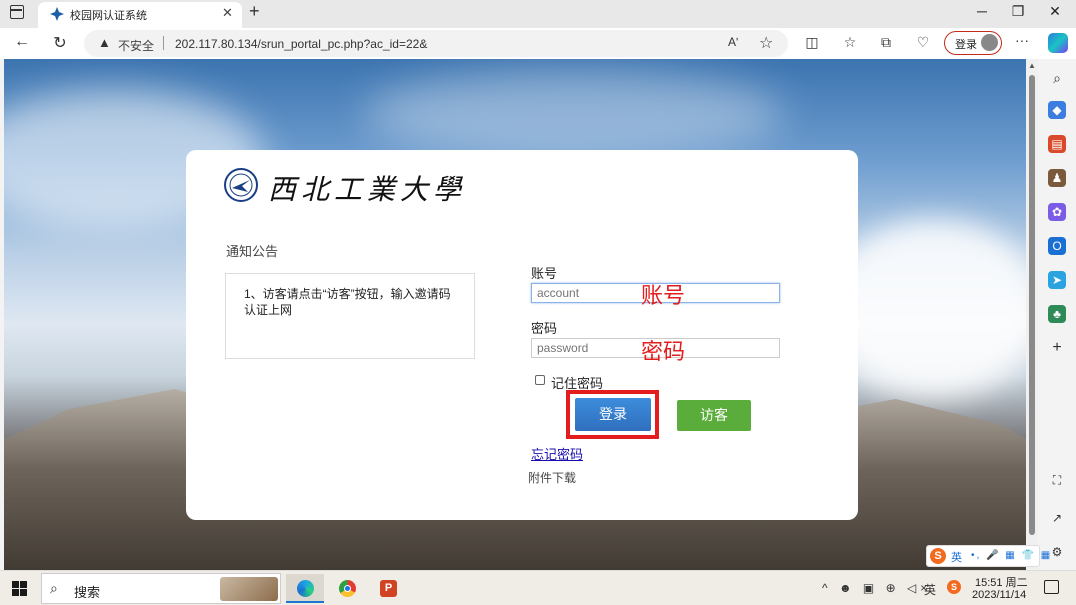 The height and width of the screenshot is (605, 1076). Describe the element at coordinates (923, 42) in the screenshot. I see `browser-essentials-icon: ♡` at that location.